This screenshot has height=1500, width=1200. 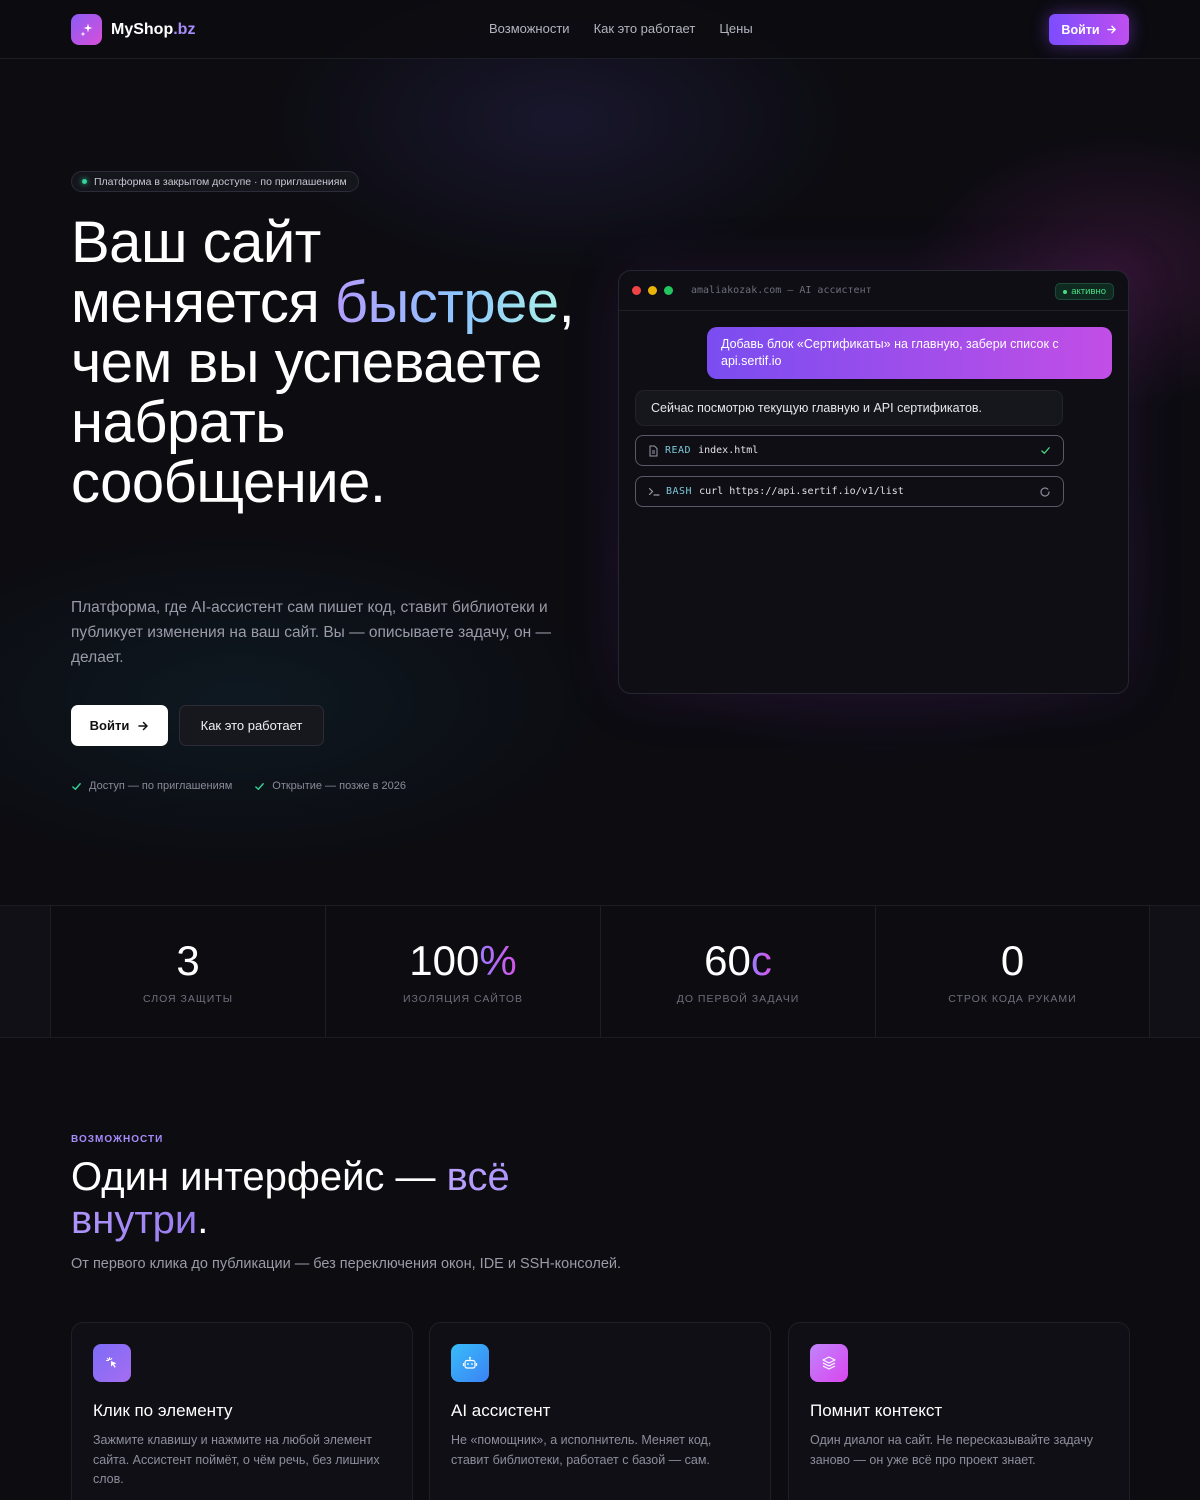 What do you see at coordinates (1088, 291) in the screenshot?
I see `status-badge-text: активно` at bounding box center [1088, 291].